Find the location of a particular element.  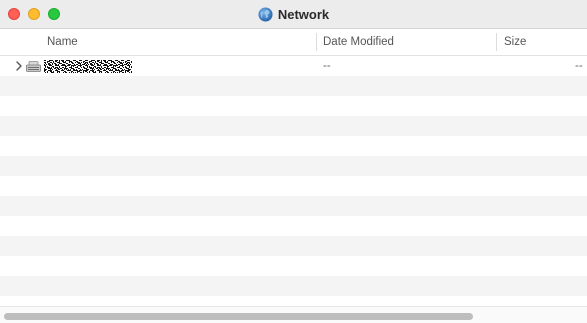

horizontal-scrollbar is located at coordinates (293, 314).